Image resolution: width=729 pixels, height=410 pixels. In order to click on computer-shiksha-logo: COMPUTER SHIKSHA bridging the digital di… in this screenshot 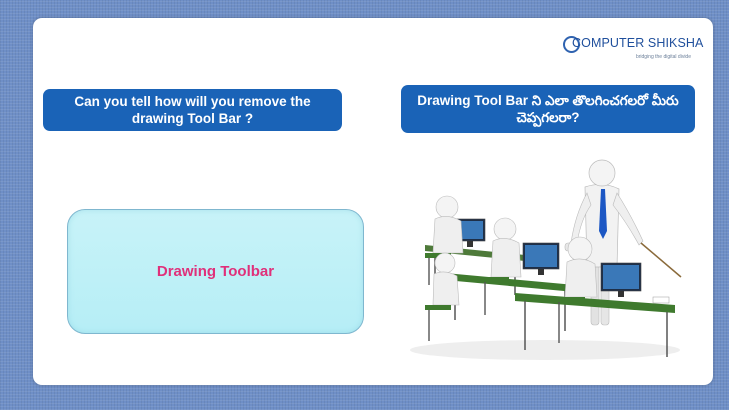, I will do `click(633, 51)`.